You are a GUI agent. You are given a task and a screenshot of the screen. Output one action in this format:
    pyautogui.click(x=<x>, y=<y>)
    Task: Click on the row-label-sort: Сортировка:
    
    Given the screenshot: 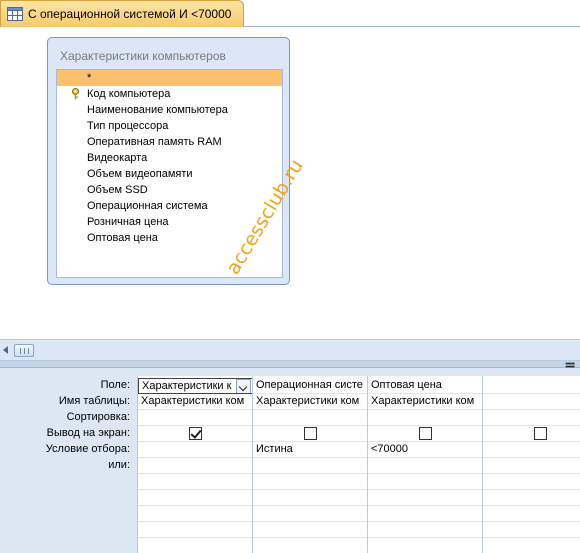 What is the action you would take?
    pyautogui.click(x=98, y=417)
    